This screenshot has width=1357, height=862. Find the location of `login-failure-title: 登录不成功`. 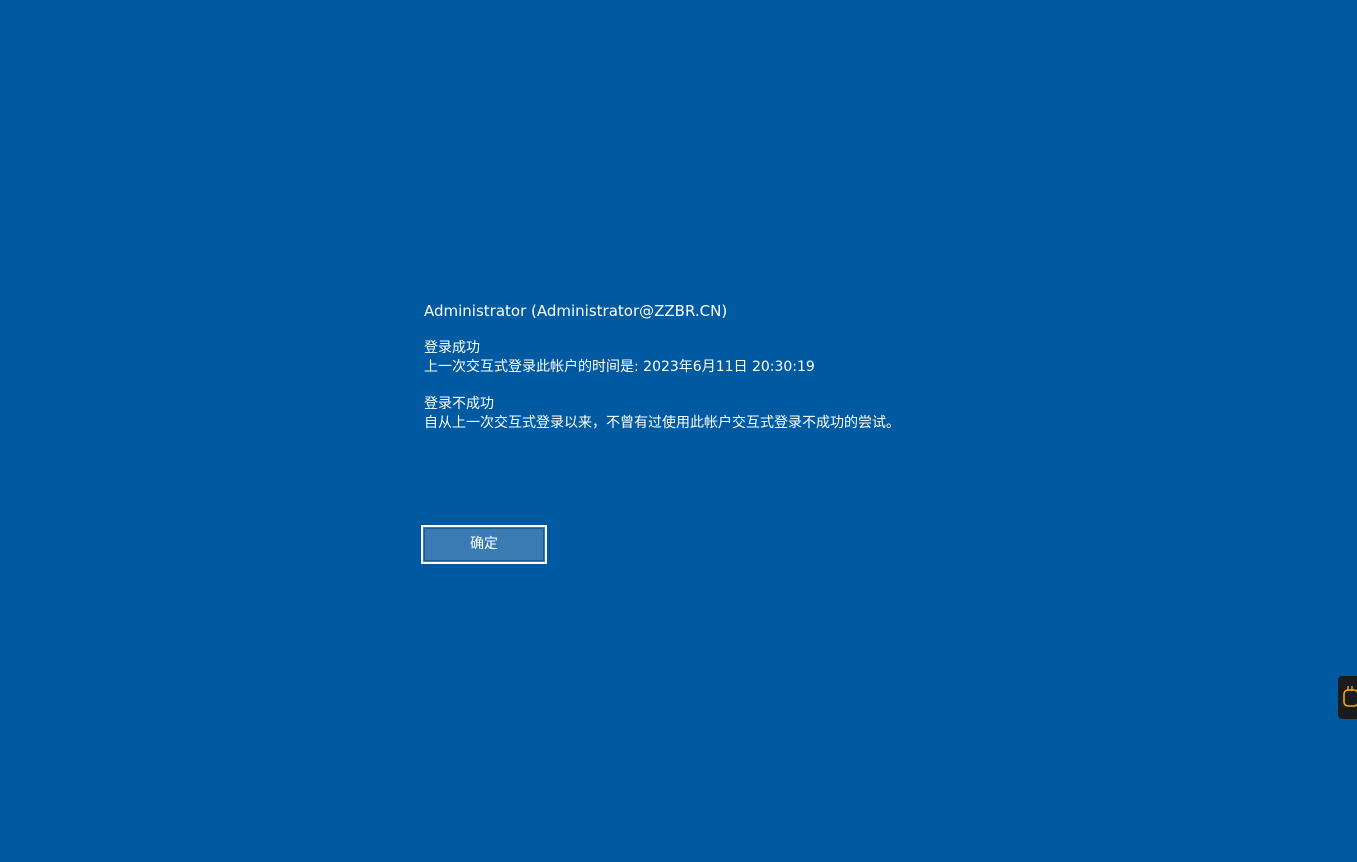

login-failure-title: 登录不成功 is located at coordinates (459, 404).